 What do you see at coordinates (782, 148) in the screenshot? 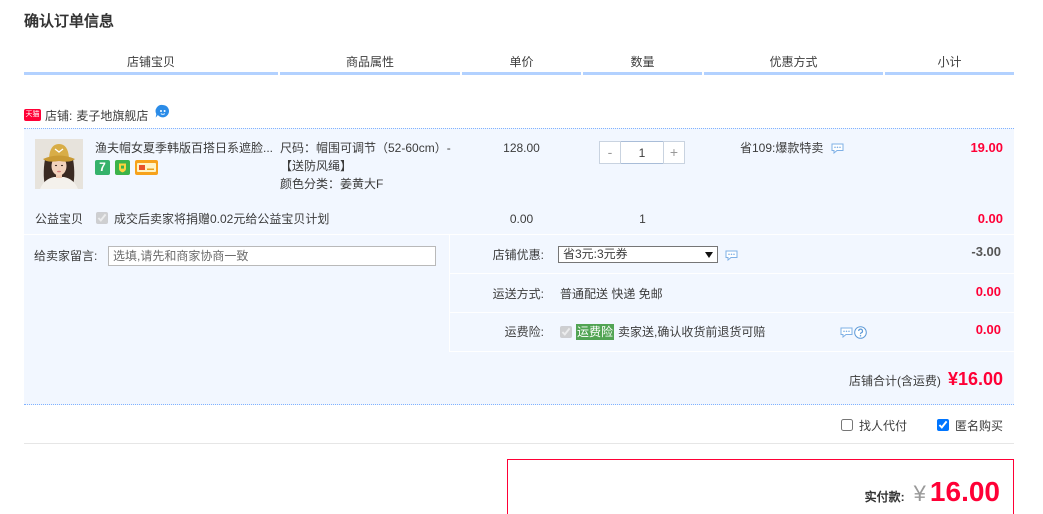
I see `item-promotion: 省109:爆款特卖` at bounding box center [782, 148].